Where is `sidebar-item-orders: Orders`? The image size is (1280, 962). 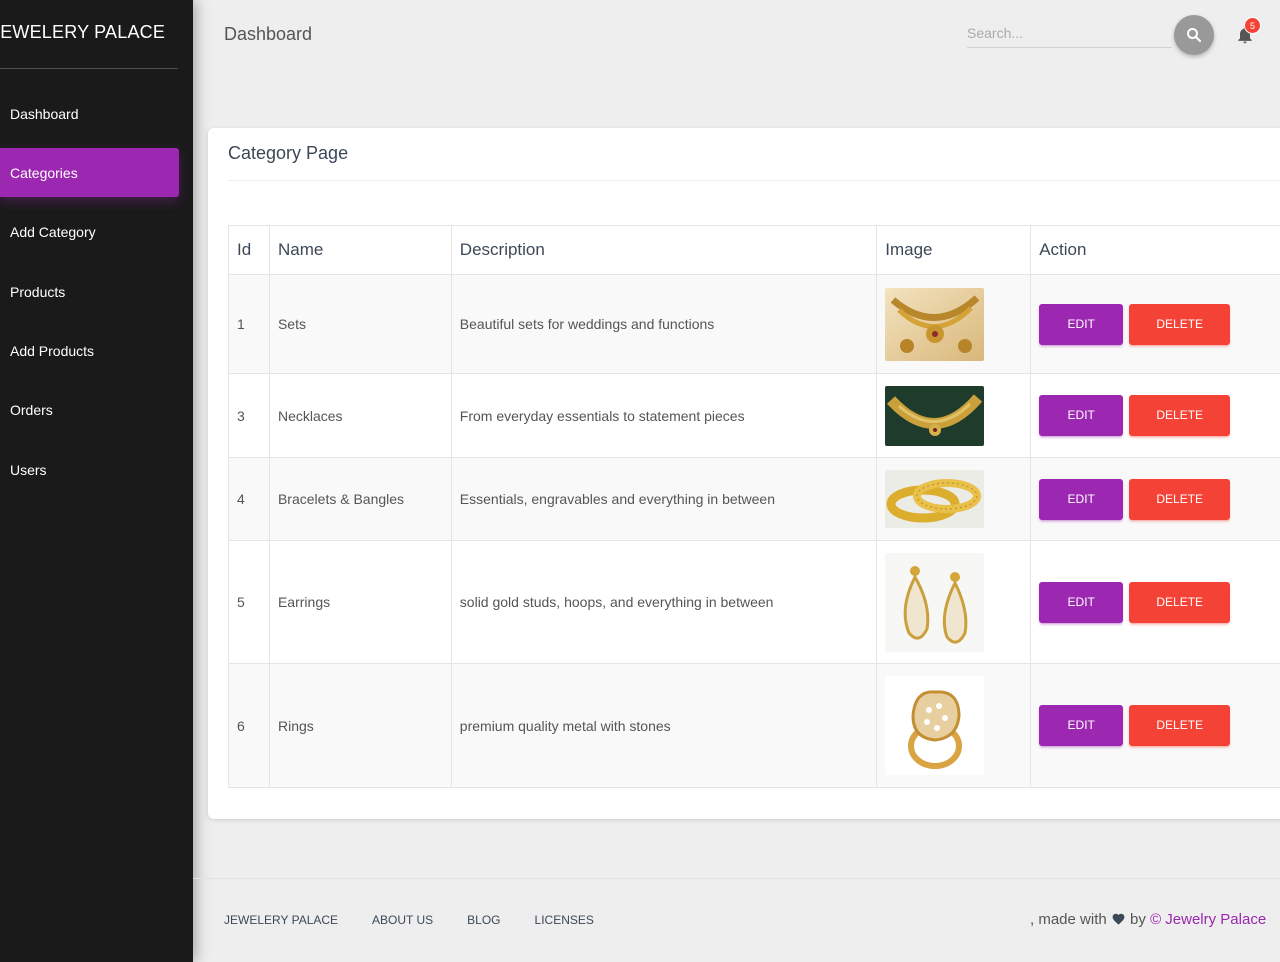 sidebar-item-orders: Orders is located at coordinates (89, 410).